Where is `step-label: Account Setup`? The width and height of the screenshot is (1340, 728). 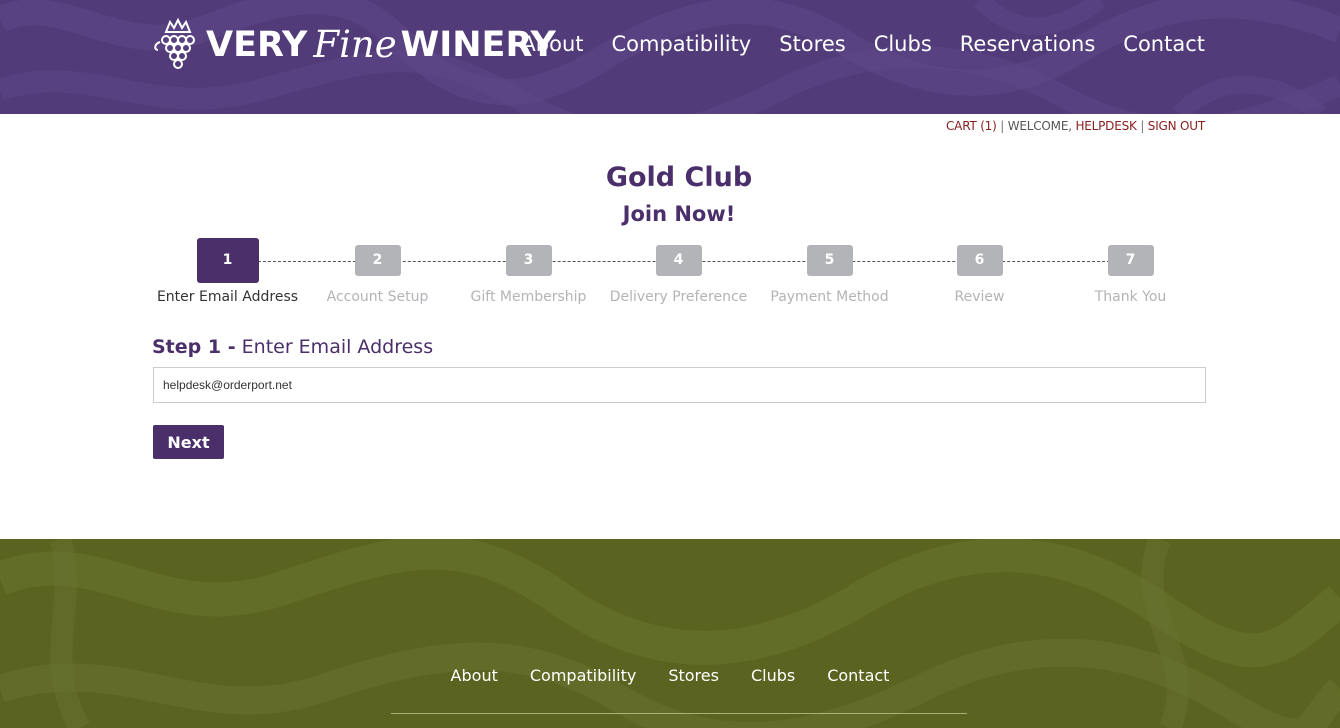 step-label: Account Setup is located at coordinates (377, 297).